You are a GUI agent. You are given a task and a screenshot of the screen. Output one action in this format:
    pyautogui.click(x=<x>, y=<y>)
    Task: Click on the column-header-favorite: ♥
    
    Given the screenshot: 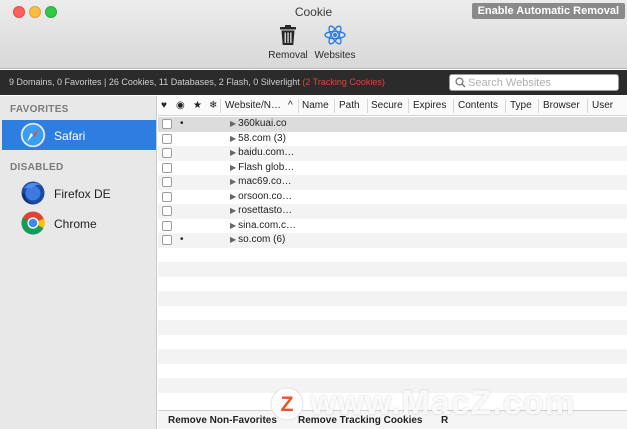 What is the action you would take?
    pyautogui.click(x=164, y=105)
    